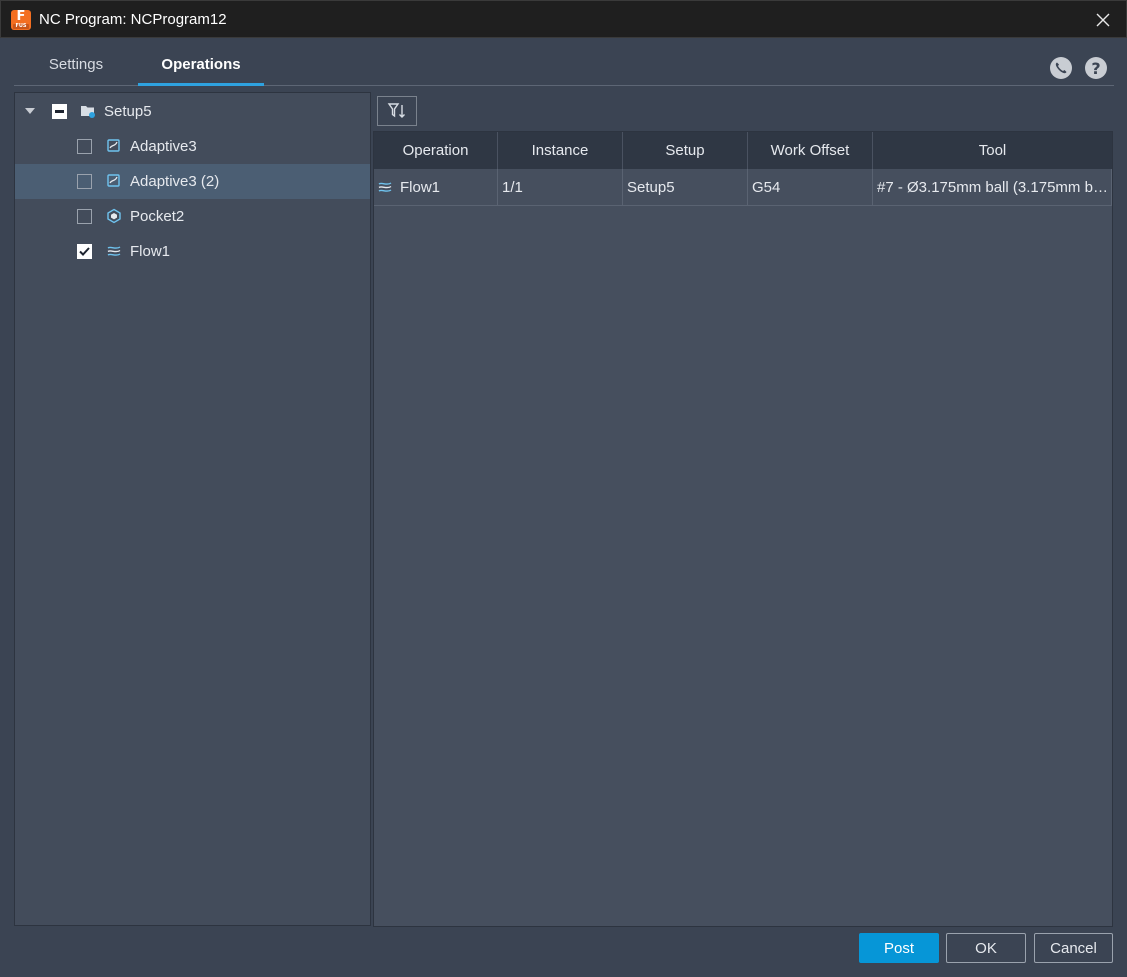 The width and height of the screenshot is (1127, 977). What do you see at coordinates (76, 65) in the screenshot?
I see `tab-settings: Settings` at bounding box center [76, 65].